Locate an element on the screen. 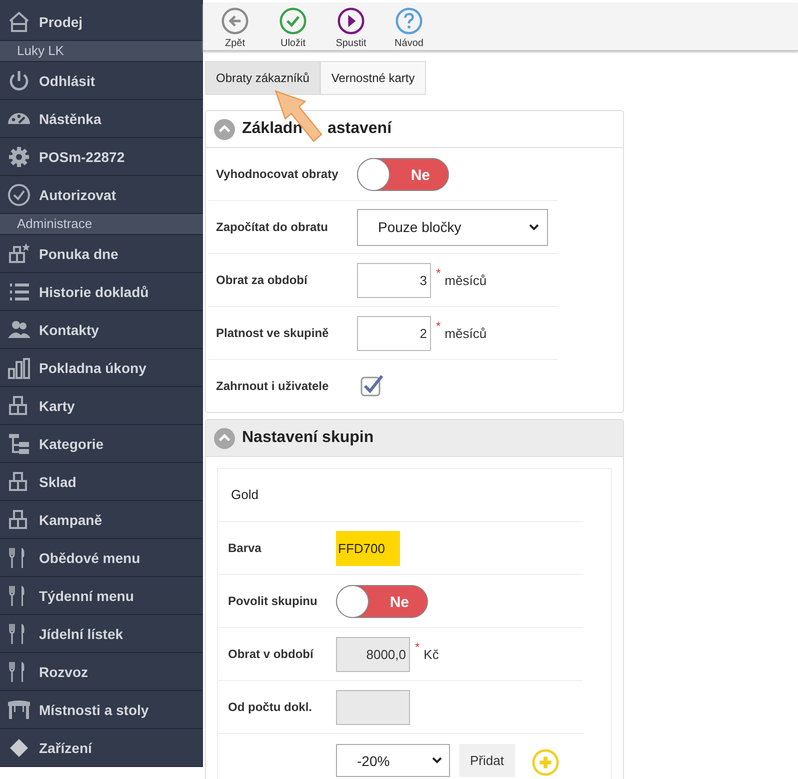 Image resolution: width=798 pixels, height=779 pixels. add-icon is located at coordinates (545, 762).